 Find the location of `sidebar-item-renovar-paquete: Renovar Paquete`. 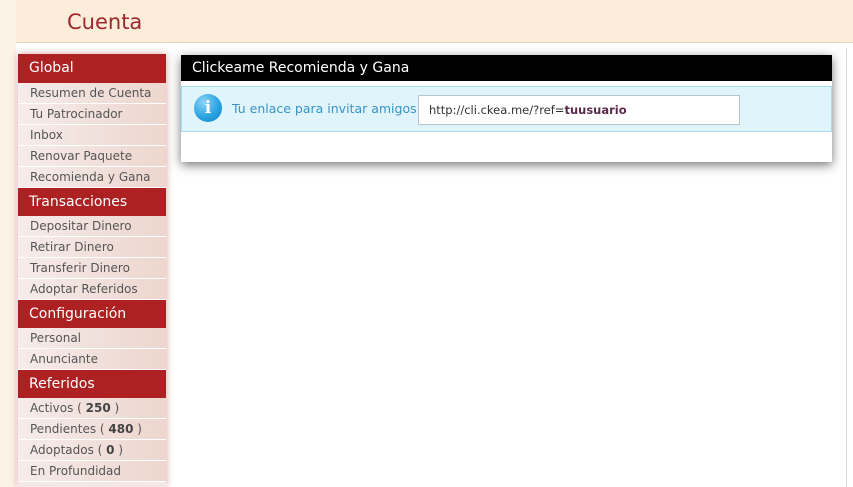

sidebar-item-renovar-paquete: Renovar Paquete is located at coordinates (92, 156).